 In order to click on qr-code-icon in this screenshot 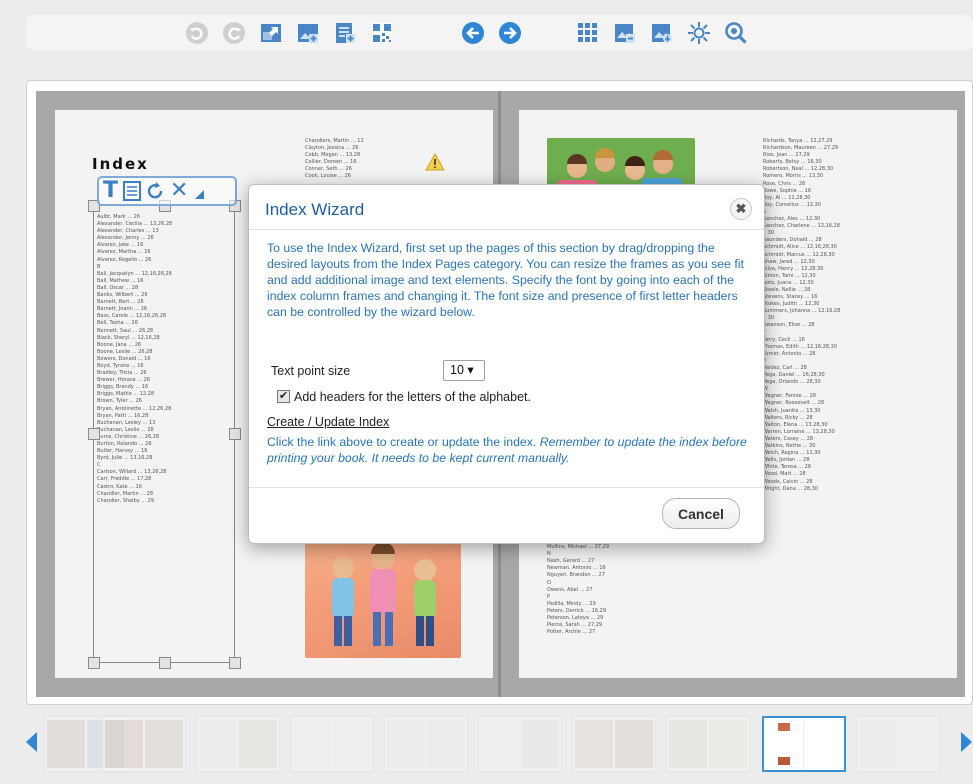, I will do `click(382, 33)`.